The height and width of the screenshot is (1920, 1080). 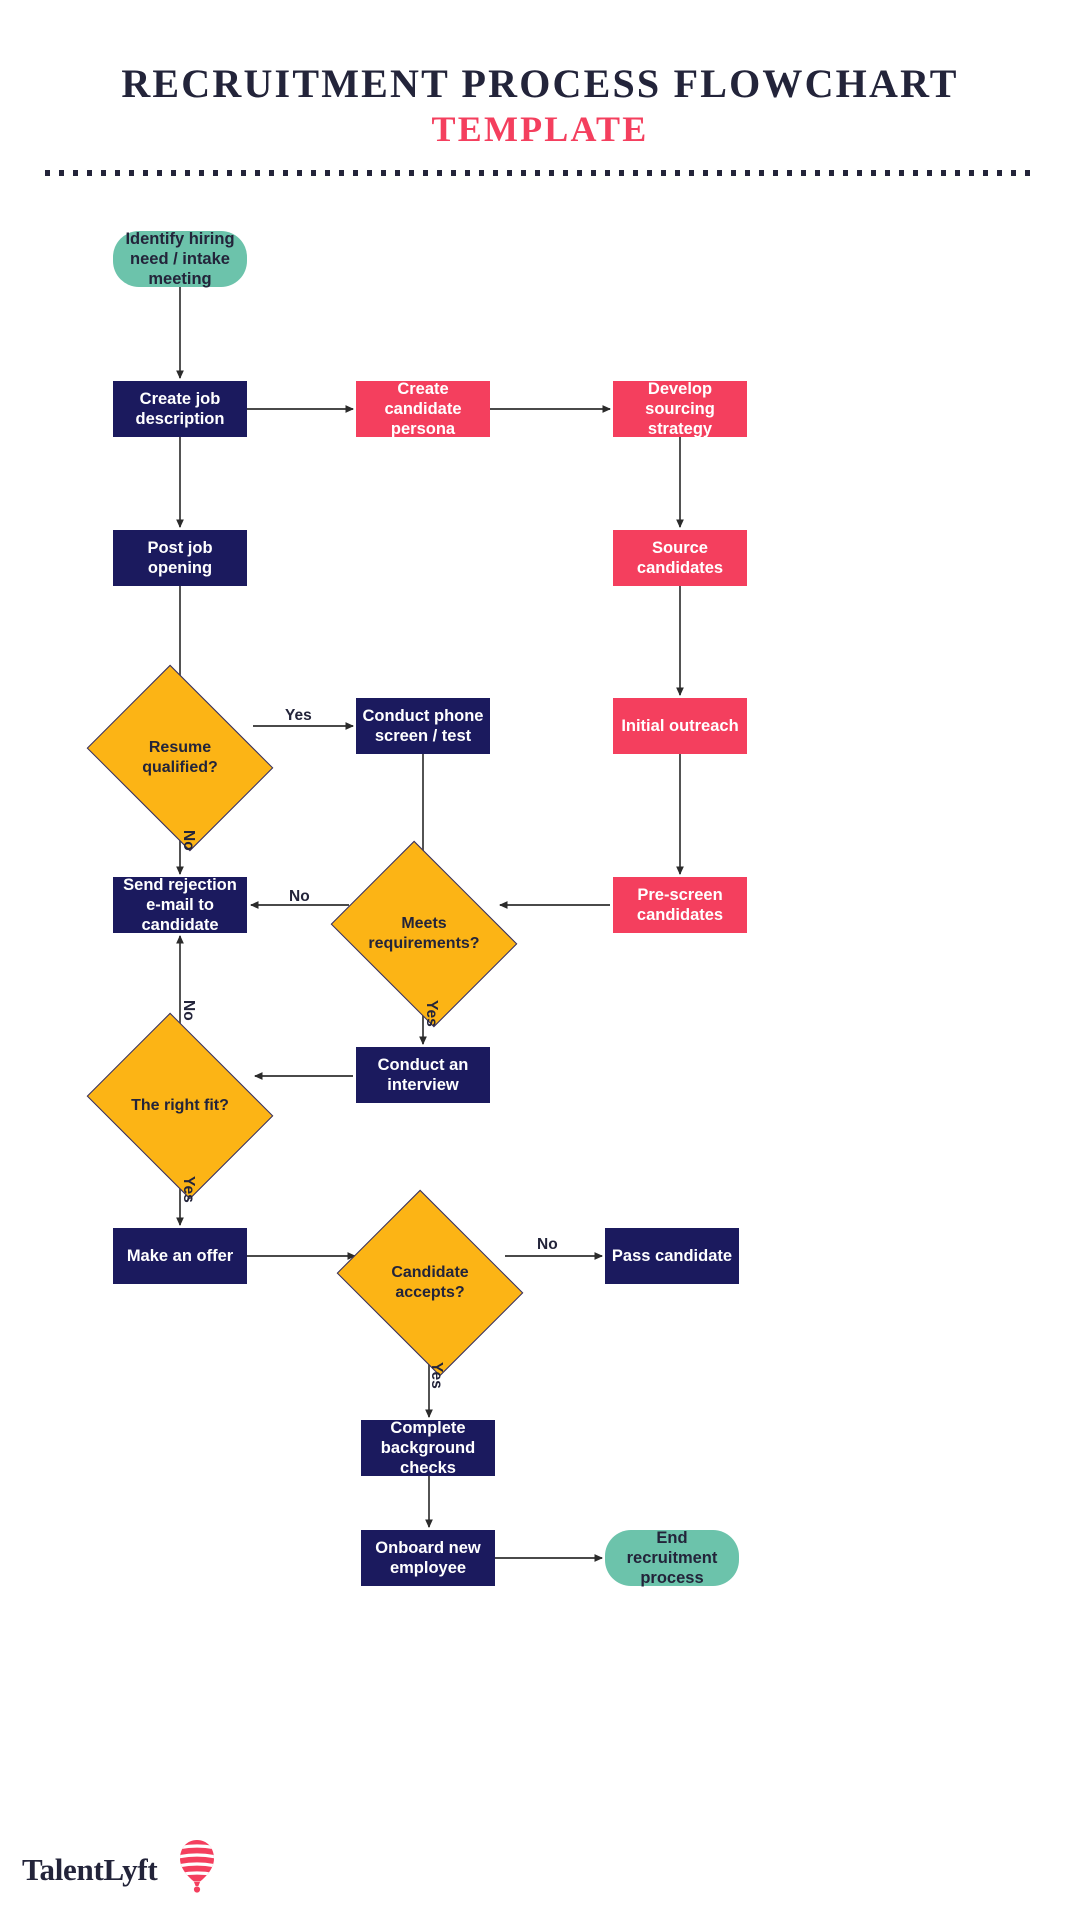 I want to click on node-conduct-phone-screen: Conduct phone screen / test, so click(x=423, y=726).